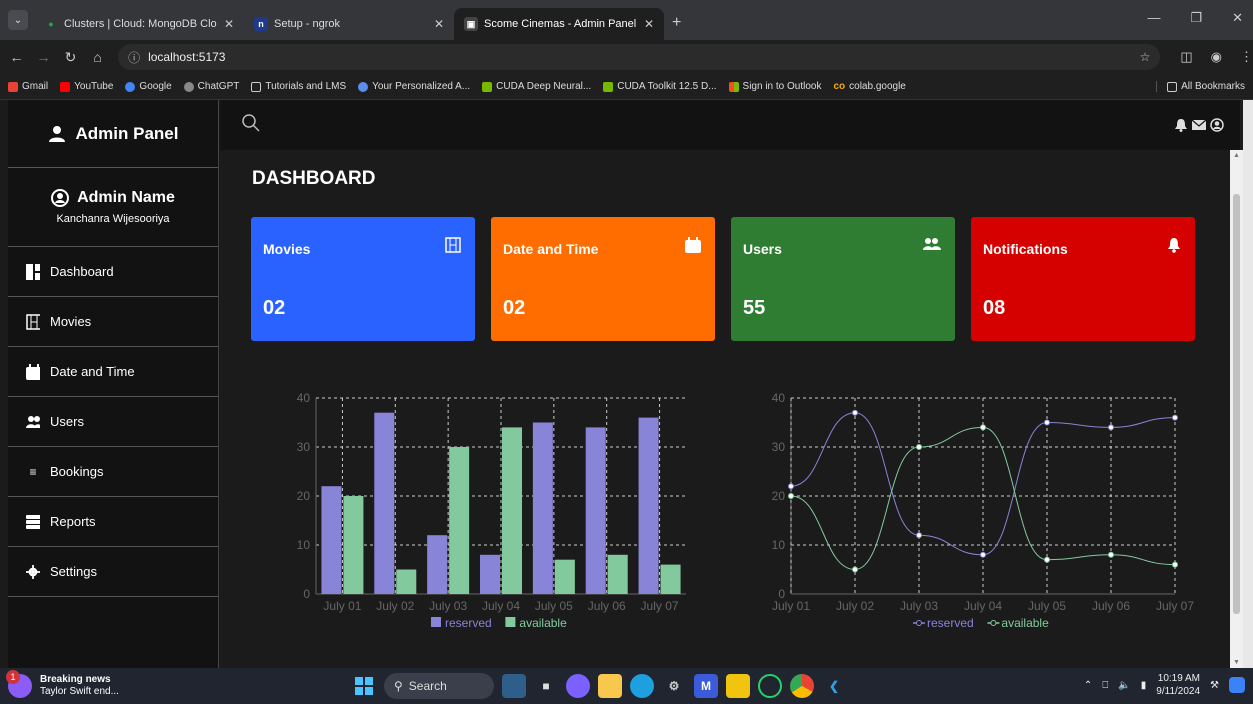  Describe the element at coordinates (28, 86) in the screenshot. I see `bookmark-gmail: Gmail` at that location.